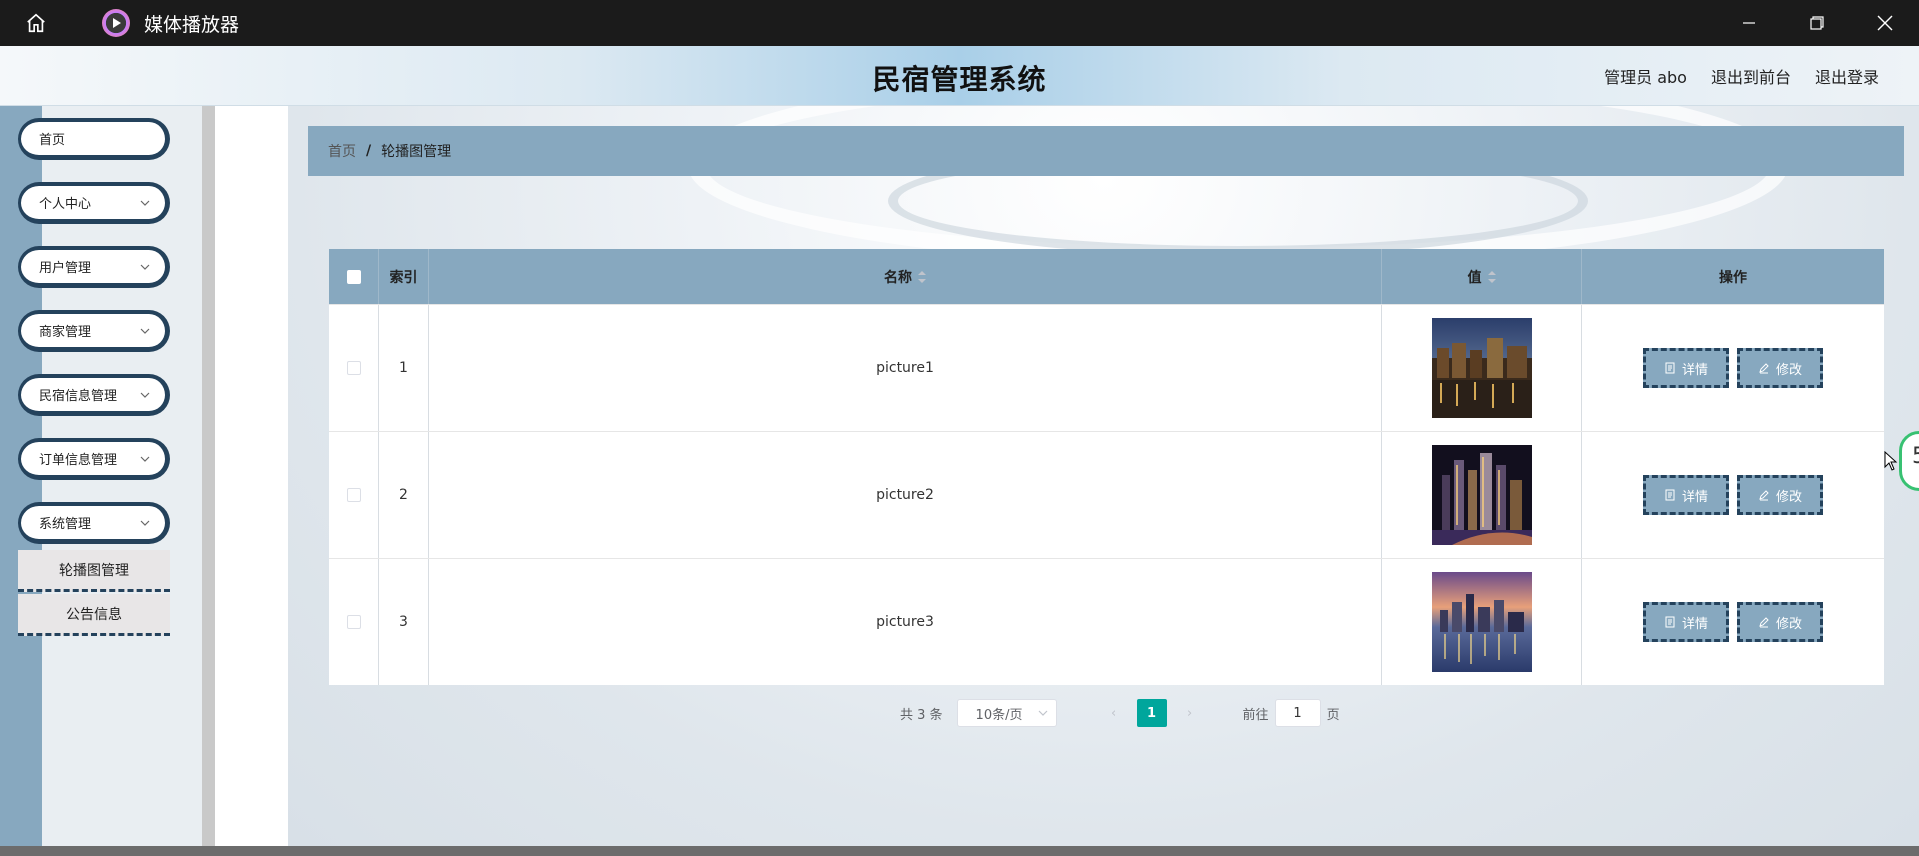 This screenshot has height=856, width=1919. I want to click on submenu-item-carousel: 轮播图管理, so click(94, 571).